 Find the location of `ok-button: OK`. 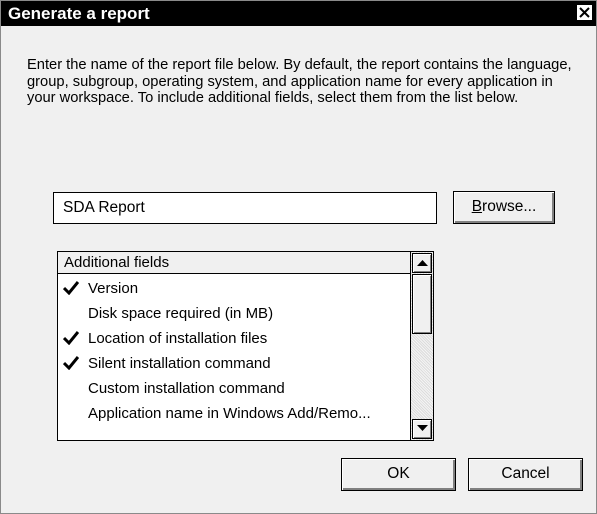

ok-button: OK is located at coordinates (398, 474).